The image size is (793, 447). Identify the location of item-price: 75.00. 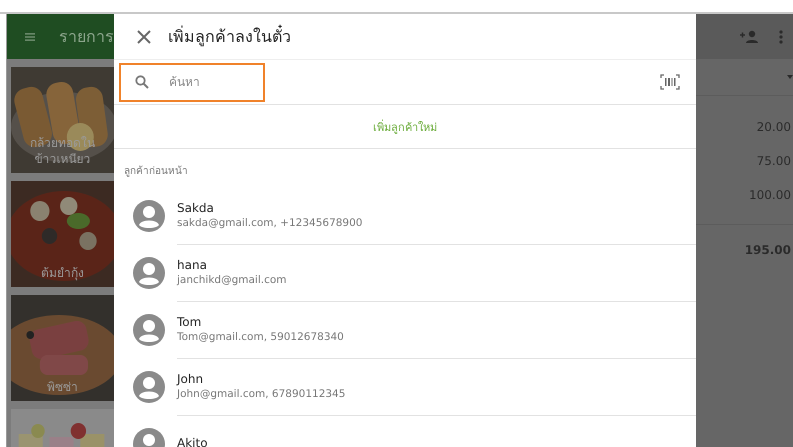
(774, 161).